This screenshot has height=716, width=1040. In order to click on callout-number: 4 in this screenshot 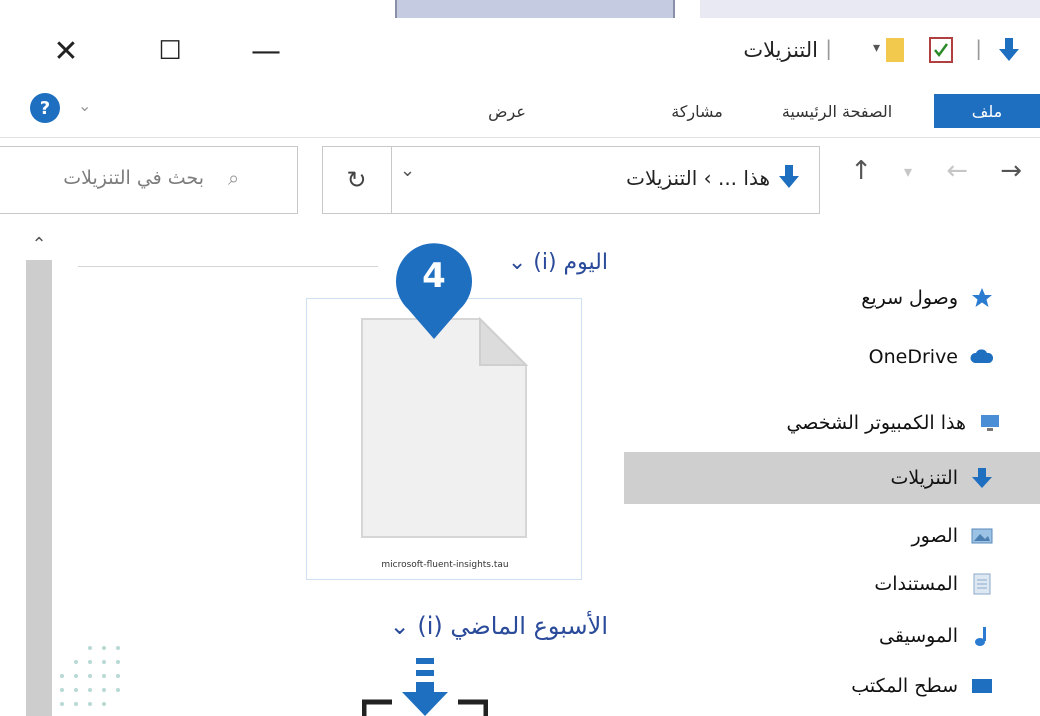, I will do `click(434, 276)`.